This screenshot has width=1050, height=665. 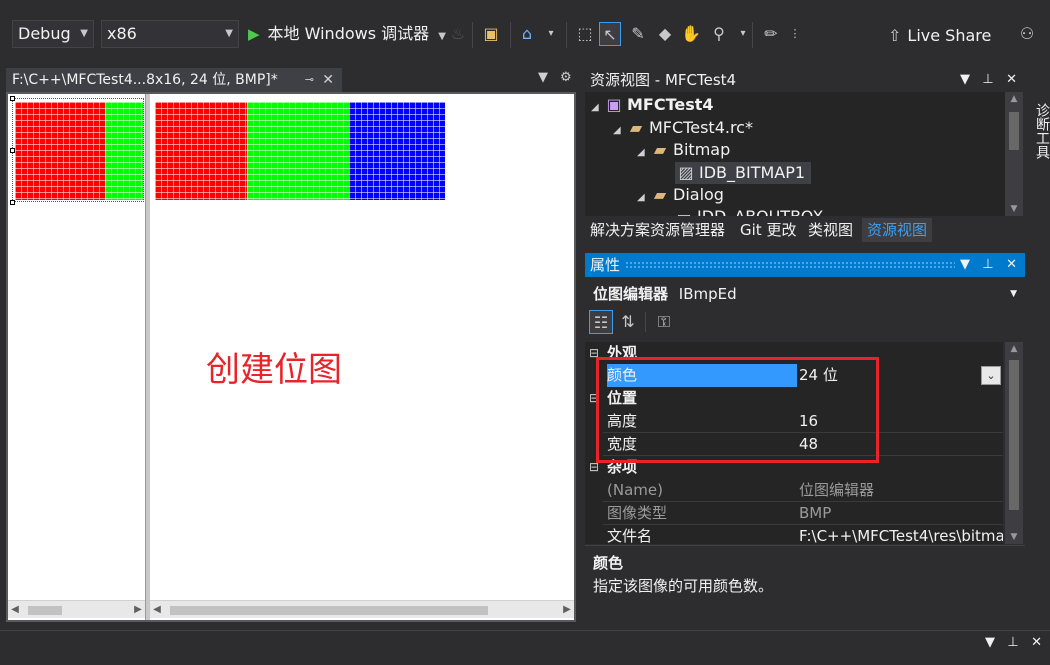 I want to click on document-tab: F:\C++\MFCTest4...8x16, 24 位, BMP]* ⊸ ✕, so click(x=174, y=80).